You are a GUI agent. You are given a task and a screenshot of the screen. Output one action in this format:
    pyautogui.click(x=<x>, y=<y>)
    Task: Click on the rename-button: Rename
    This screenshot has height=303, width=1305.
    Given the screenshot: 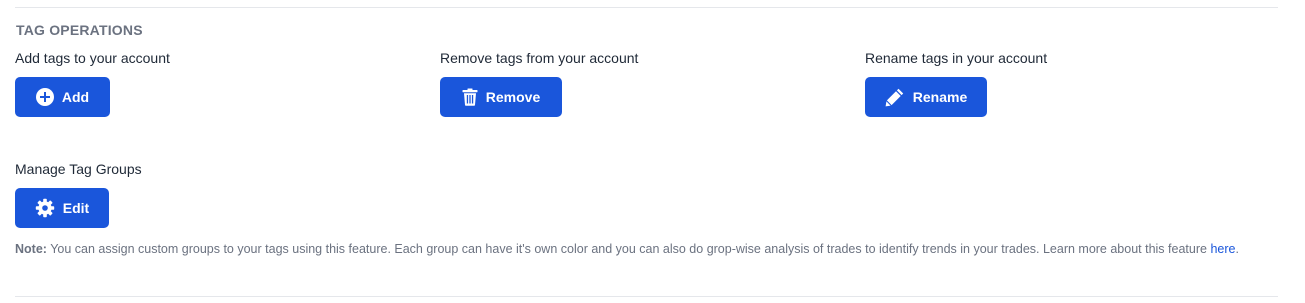 What is the action you would take?
    pyautogui.click(x=926, y=97)
    